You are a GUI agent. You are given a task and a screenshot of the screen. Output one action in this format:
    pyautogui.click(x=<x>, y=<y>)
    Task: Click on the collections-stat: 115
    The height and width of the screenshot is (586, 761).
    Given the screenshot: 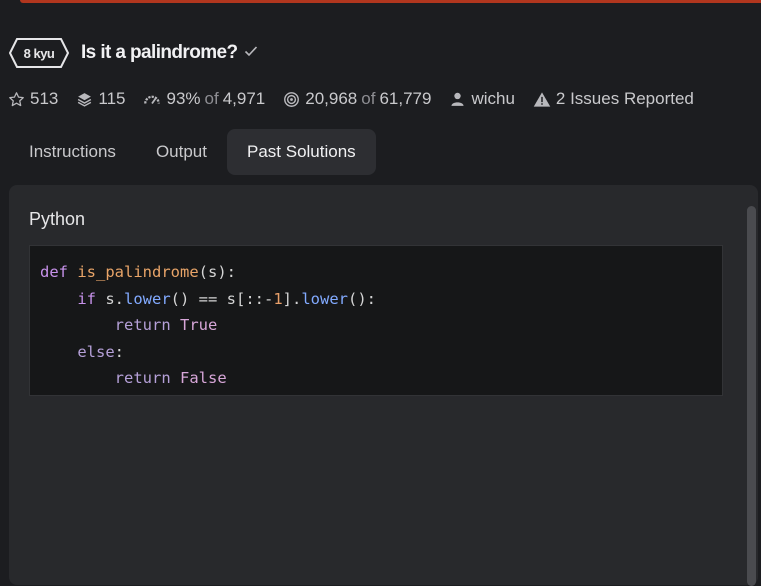 What is the action you would take?
    pyautogui.click(x=100, y=99)
    